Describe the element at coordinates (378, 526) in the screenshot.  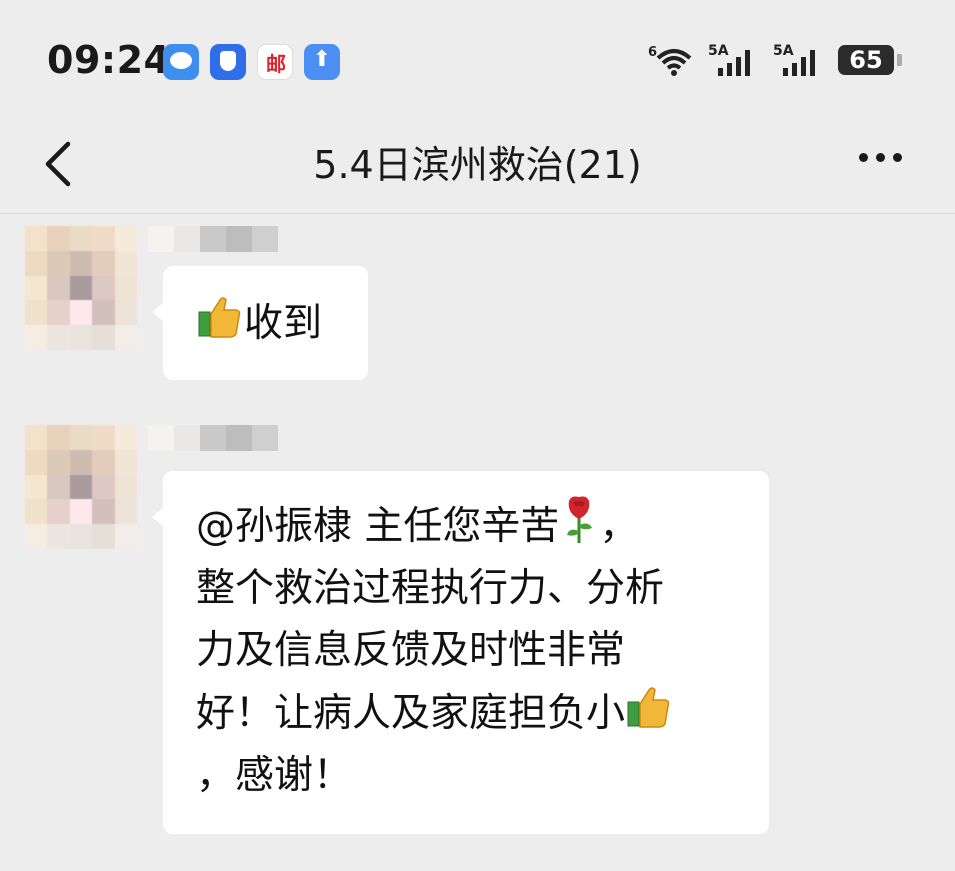
I see `message-line: @孙振棣 主任您辛苦` at that location.